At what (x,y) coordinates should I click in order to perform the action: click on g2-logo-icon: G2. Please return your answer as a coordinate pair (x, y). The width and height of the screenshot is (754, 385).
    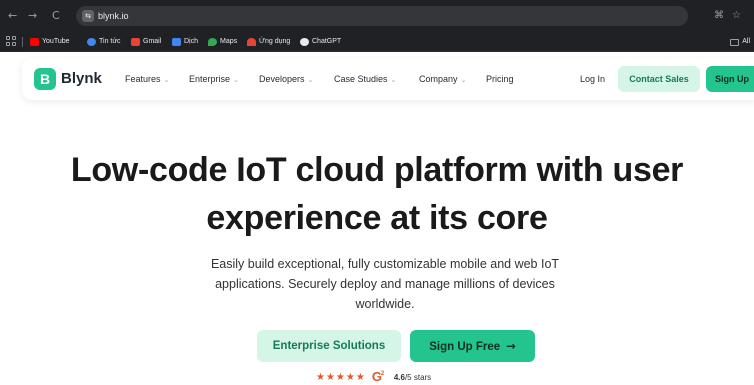
    Looking at the image, I should click on (380, 377).